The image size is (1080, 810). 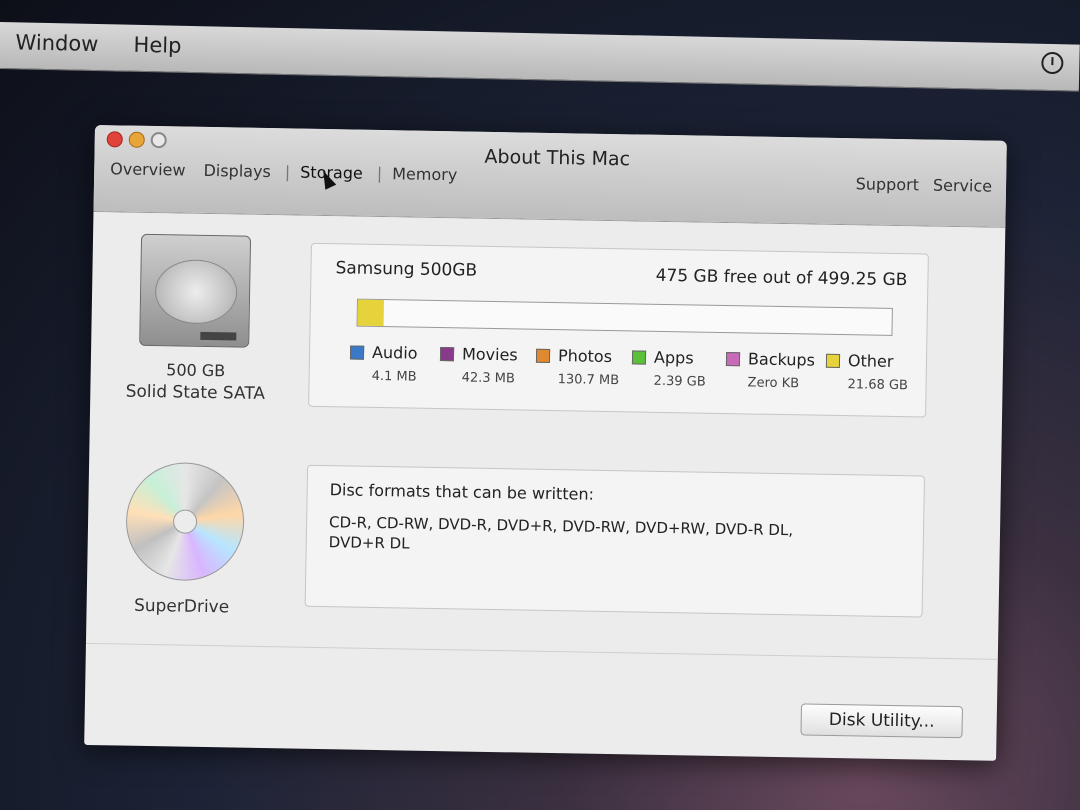 I want to click on legend-label: Photos, so click(x=585, y=356).